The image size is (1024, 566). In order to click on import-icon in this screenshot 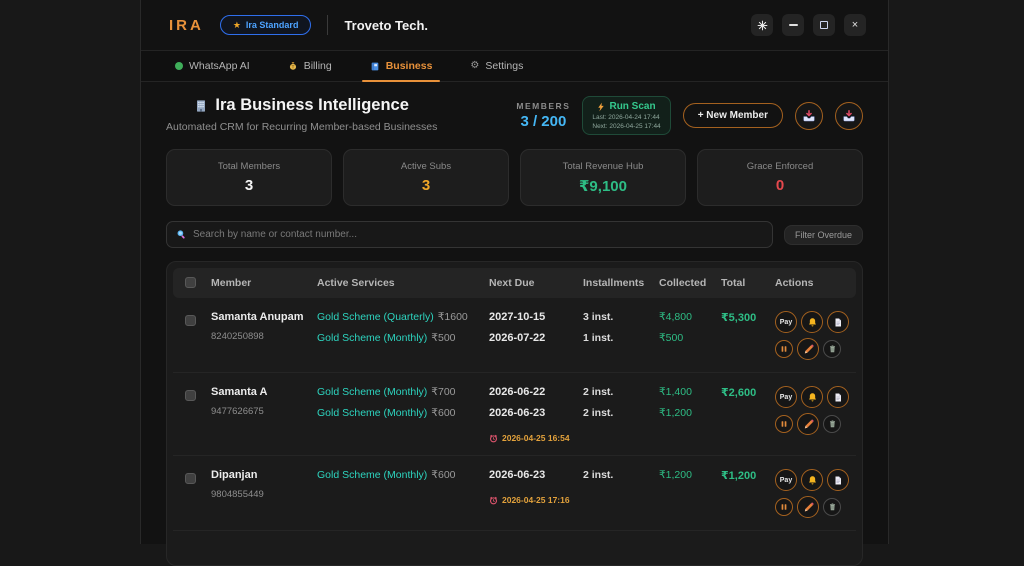, I will do `click(809, 116)`.